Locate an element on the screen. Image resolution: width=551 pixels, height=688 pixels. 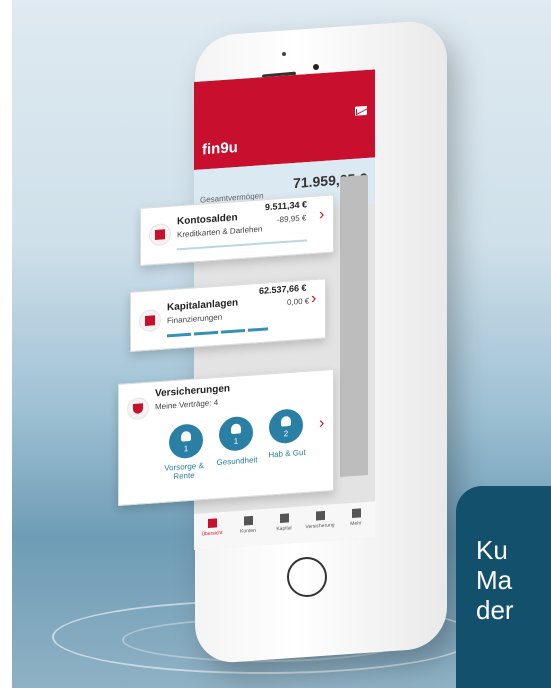
promo-line-3: der is located at coordinates (495, 610).